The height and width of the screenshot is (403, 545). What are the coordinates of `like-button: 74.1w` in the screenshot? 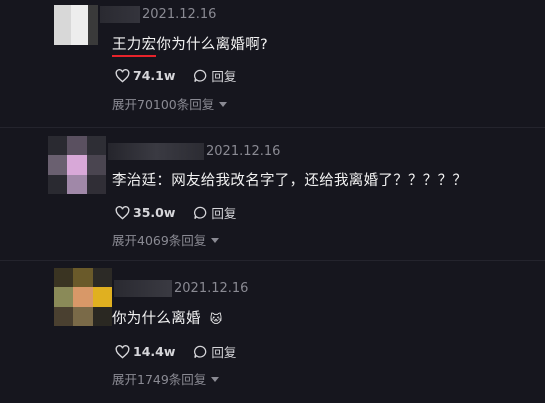 It's located at (145, 75).